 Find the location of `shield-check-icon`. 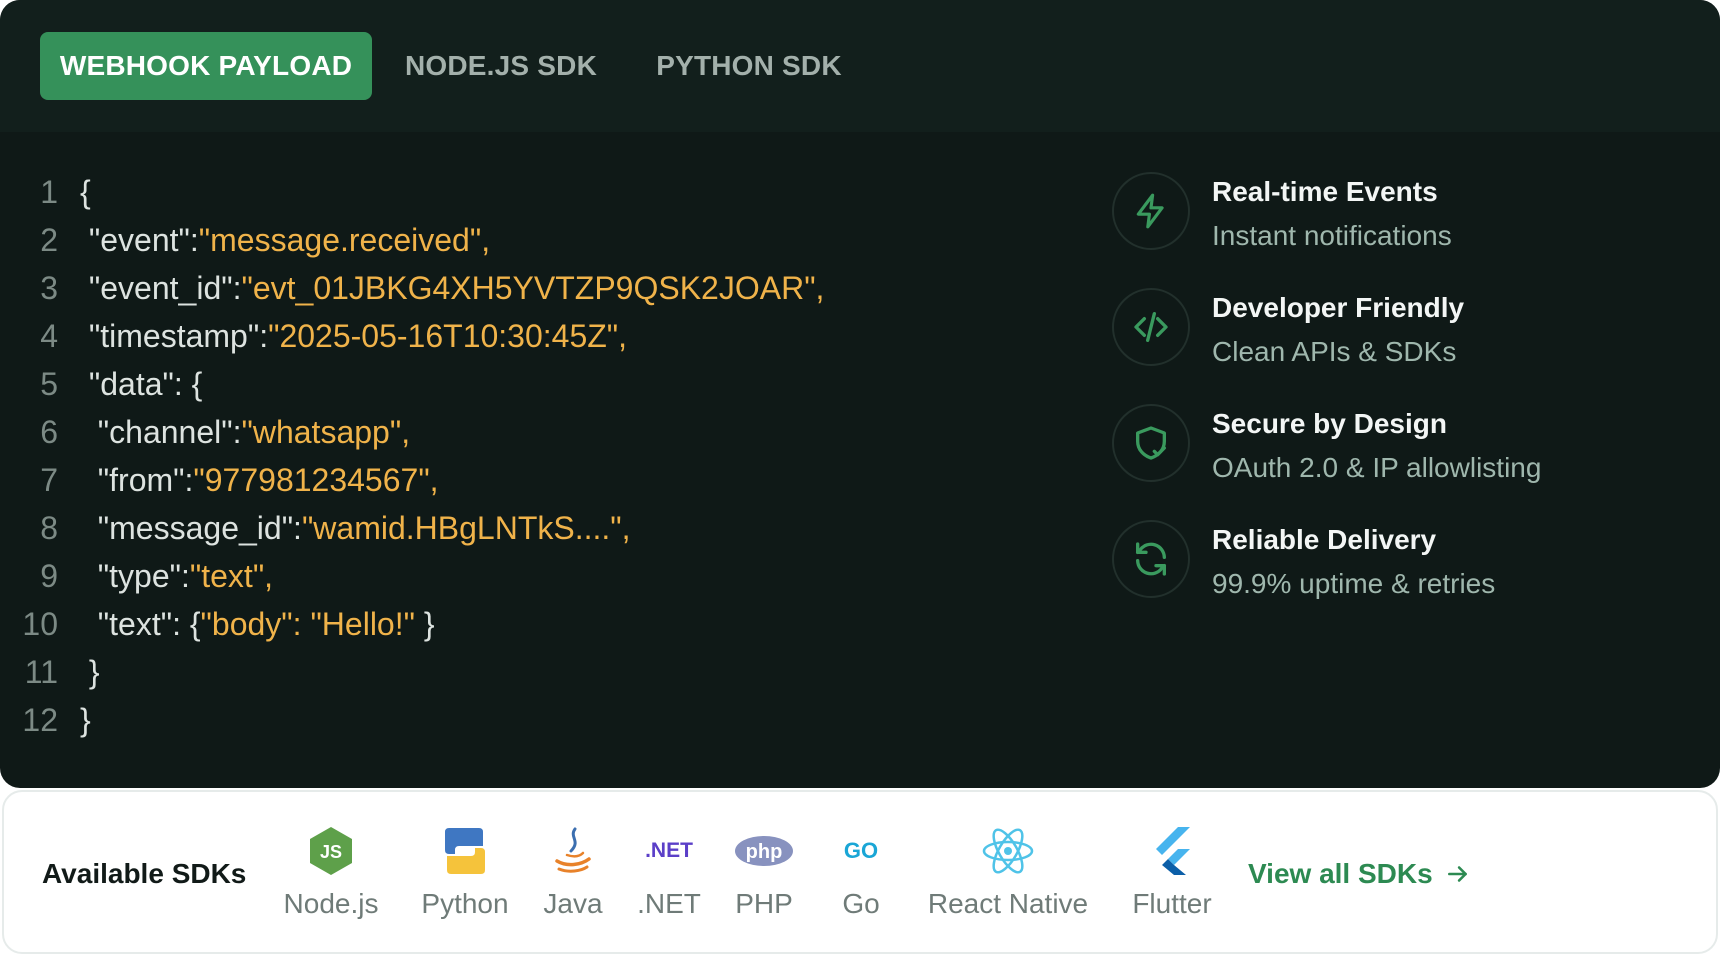

shield-check-icon is located at coordinates (1151, 443).